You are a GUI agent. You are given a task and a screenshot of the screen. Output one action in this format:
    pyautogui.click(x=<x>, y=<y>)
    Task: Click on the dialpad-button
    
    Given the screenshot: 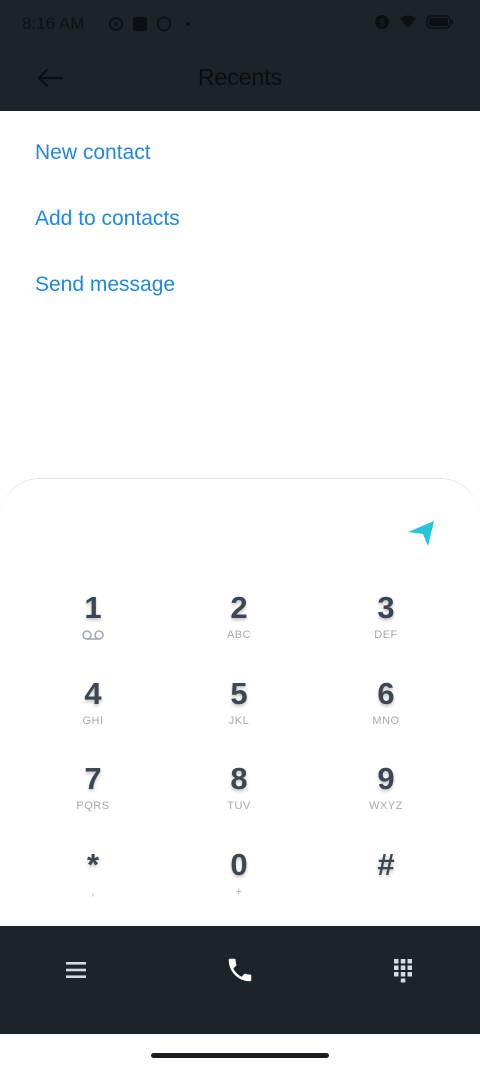 What is the action you would take?
    pyautogui.click(x=403, y=970)
    